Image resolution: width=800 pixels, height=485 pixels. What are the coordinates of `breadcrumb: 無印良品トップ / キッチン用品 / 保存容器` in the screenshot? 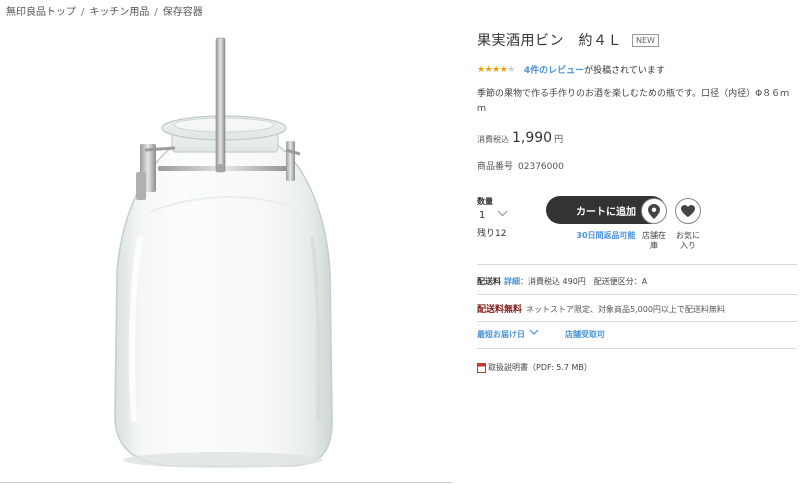 It's located at (104, 10).